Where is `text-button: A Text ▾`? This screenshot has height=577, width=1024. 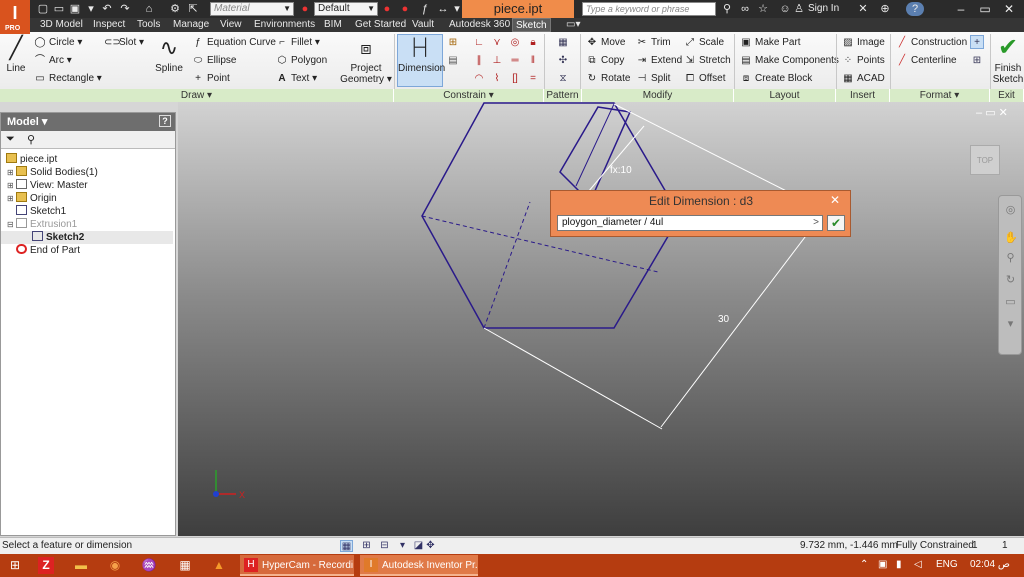 text-button: A Text ▾ is located at coordinates (296, 79).